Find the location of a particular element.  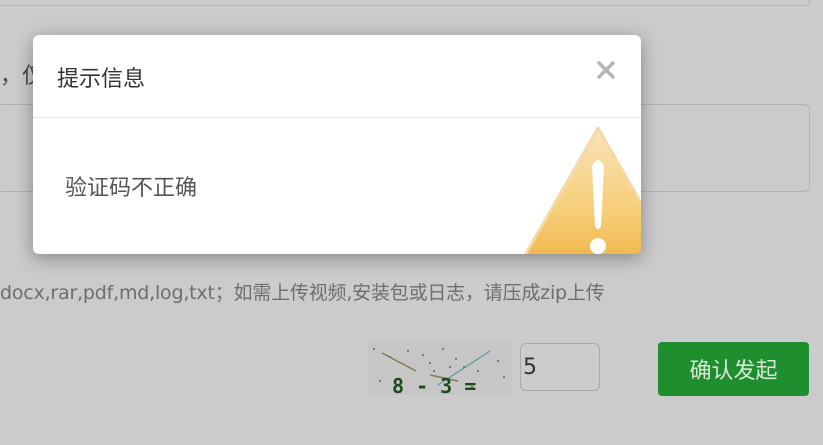

captcha-input is located at coordinates (560, 367).